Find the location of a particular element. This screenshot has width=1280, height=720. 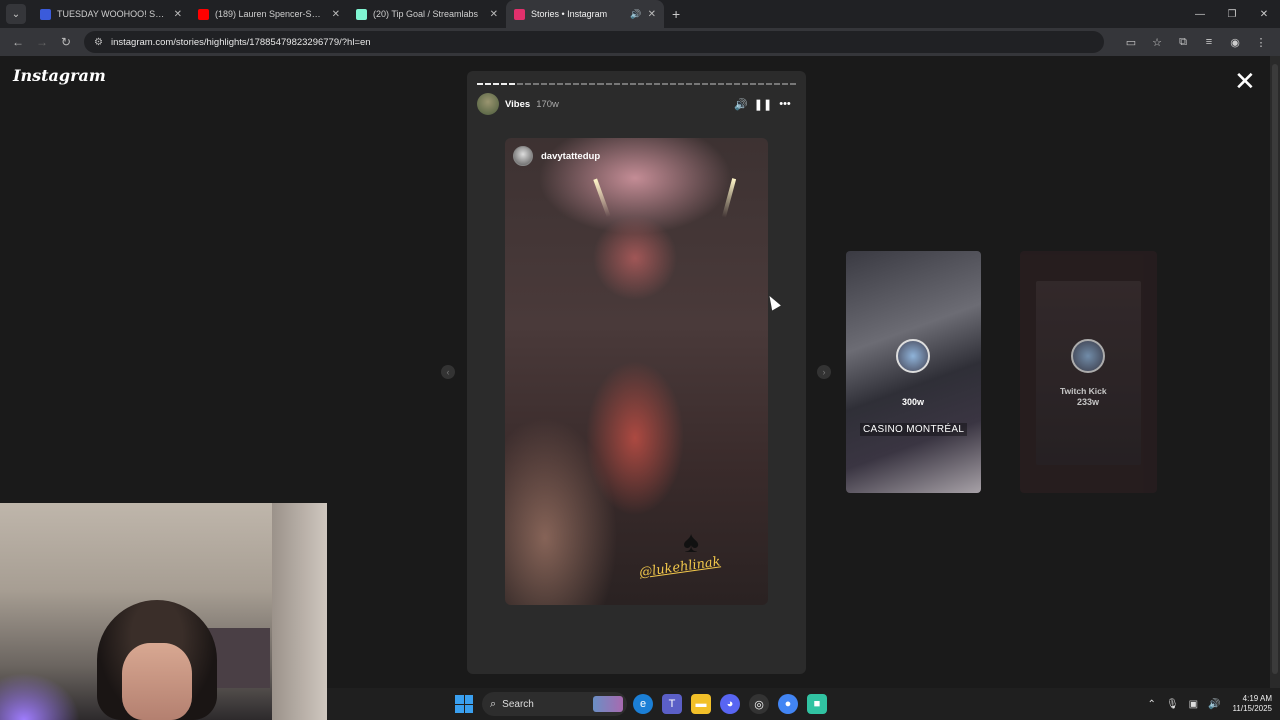

toolbar-icons: ▭ ☆ ⧉ ≡ ◉ ⋮ is located at coordinates (1196, 42).